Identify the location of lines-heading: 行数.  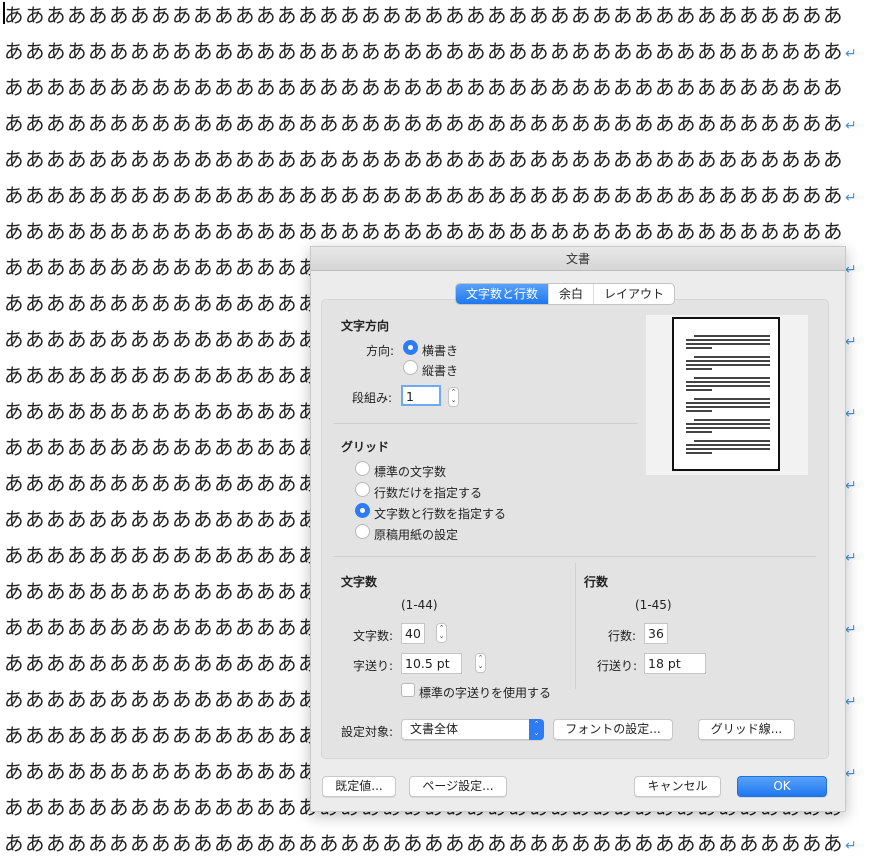
(596, 582).